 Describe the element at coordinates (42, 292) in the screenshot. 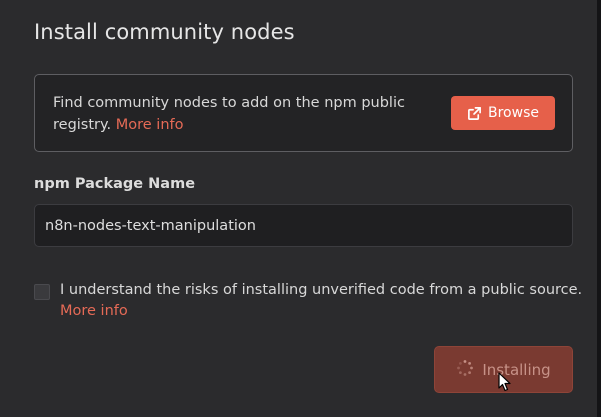

I see `risk-acknowledge-checkbox` at that location.